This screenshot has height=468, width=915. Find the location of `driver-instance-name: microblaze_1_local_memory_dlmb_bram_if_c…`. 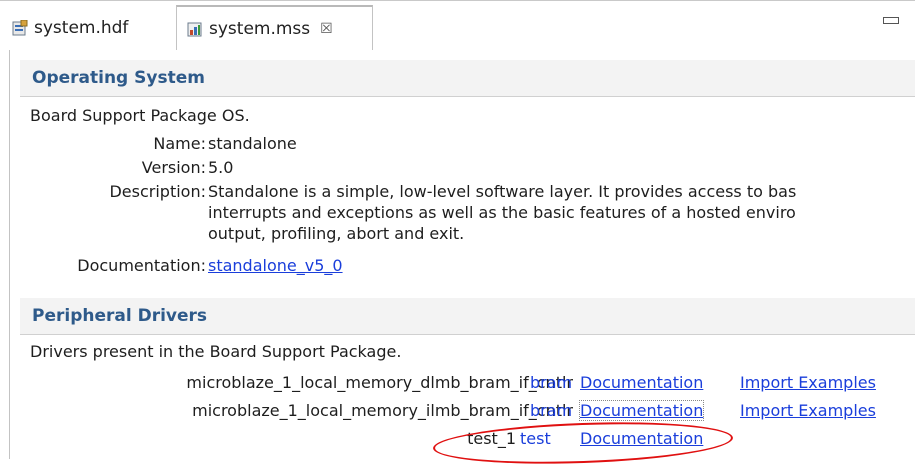

driver-instance-name: microblaze_1_local_memory_dlmb_bram_if_c… is located at coordinates (379, 382).